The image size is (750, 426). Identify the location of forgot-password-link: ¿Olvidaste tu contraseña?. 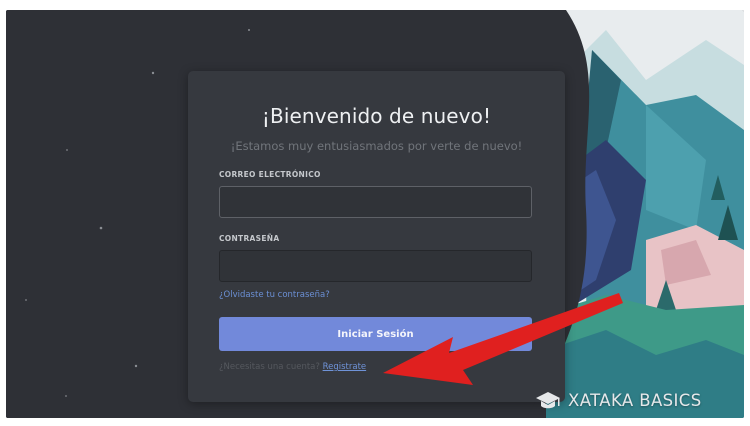
(274, 295).